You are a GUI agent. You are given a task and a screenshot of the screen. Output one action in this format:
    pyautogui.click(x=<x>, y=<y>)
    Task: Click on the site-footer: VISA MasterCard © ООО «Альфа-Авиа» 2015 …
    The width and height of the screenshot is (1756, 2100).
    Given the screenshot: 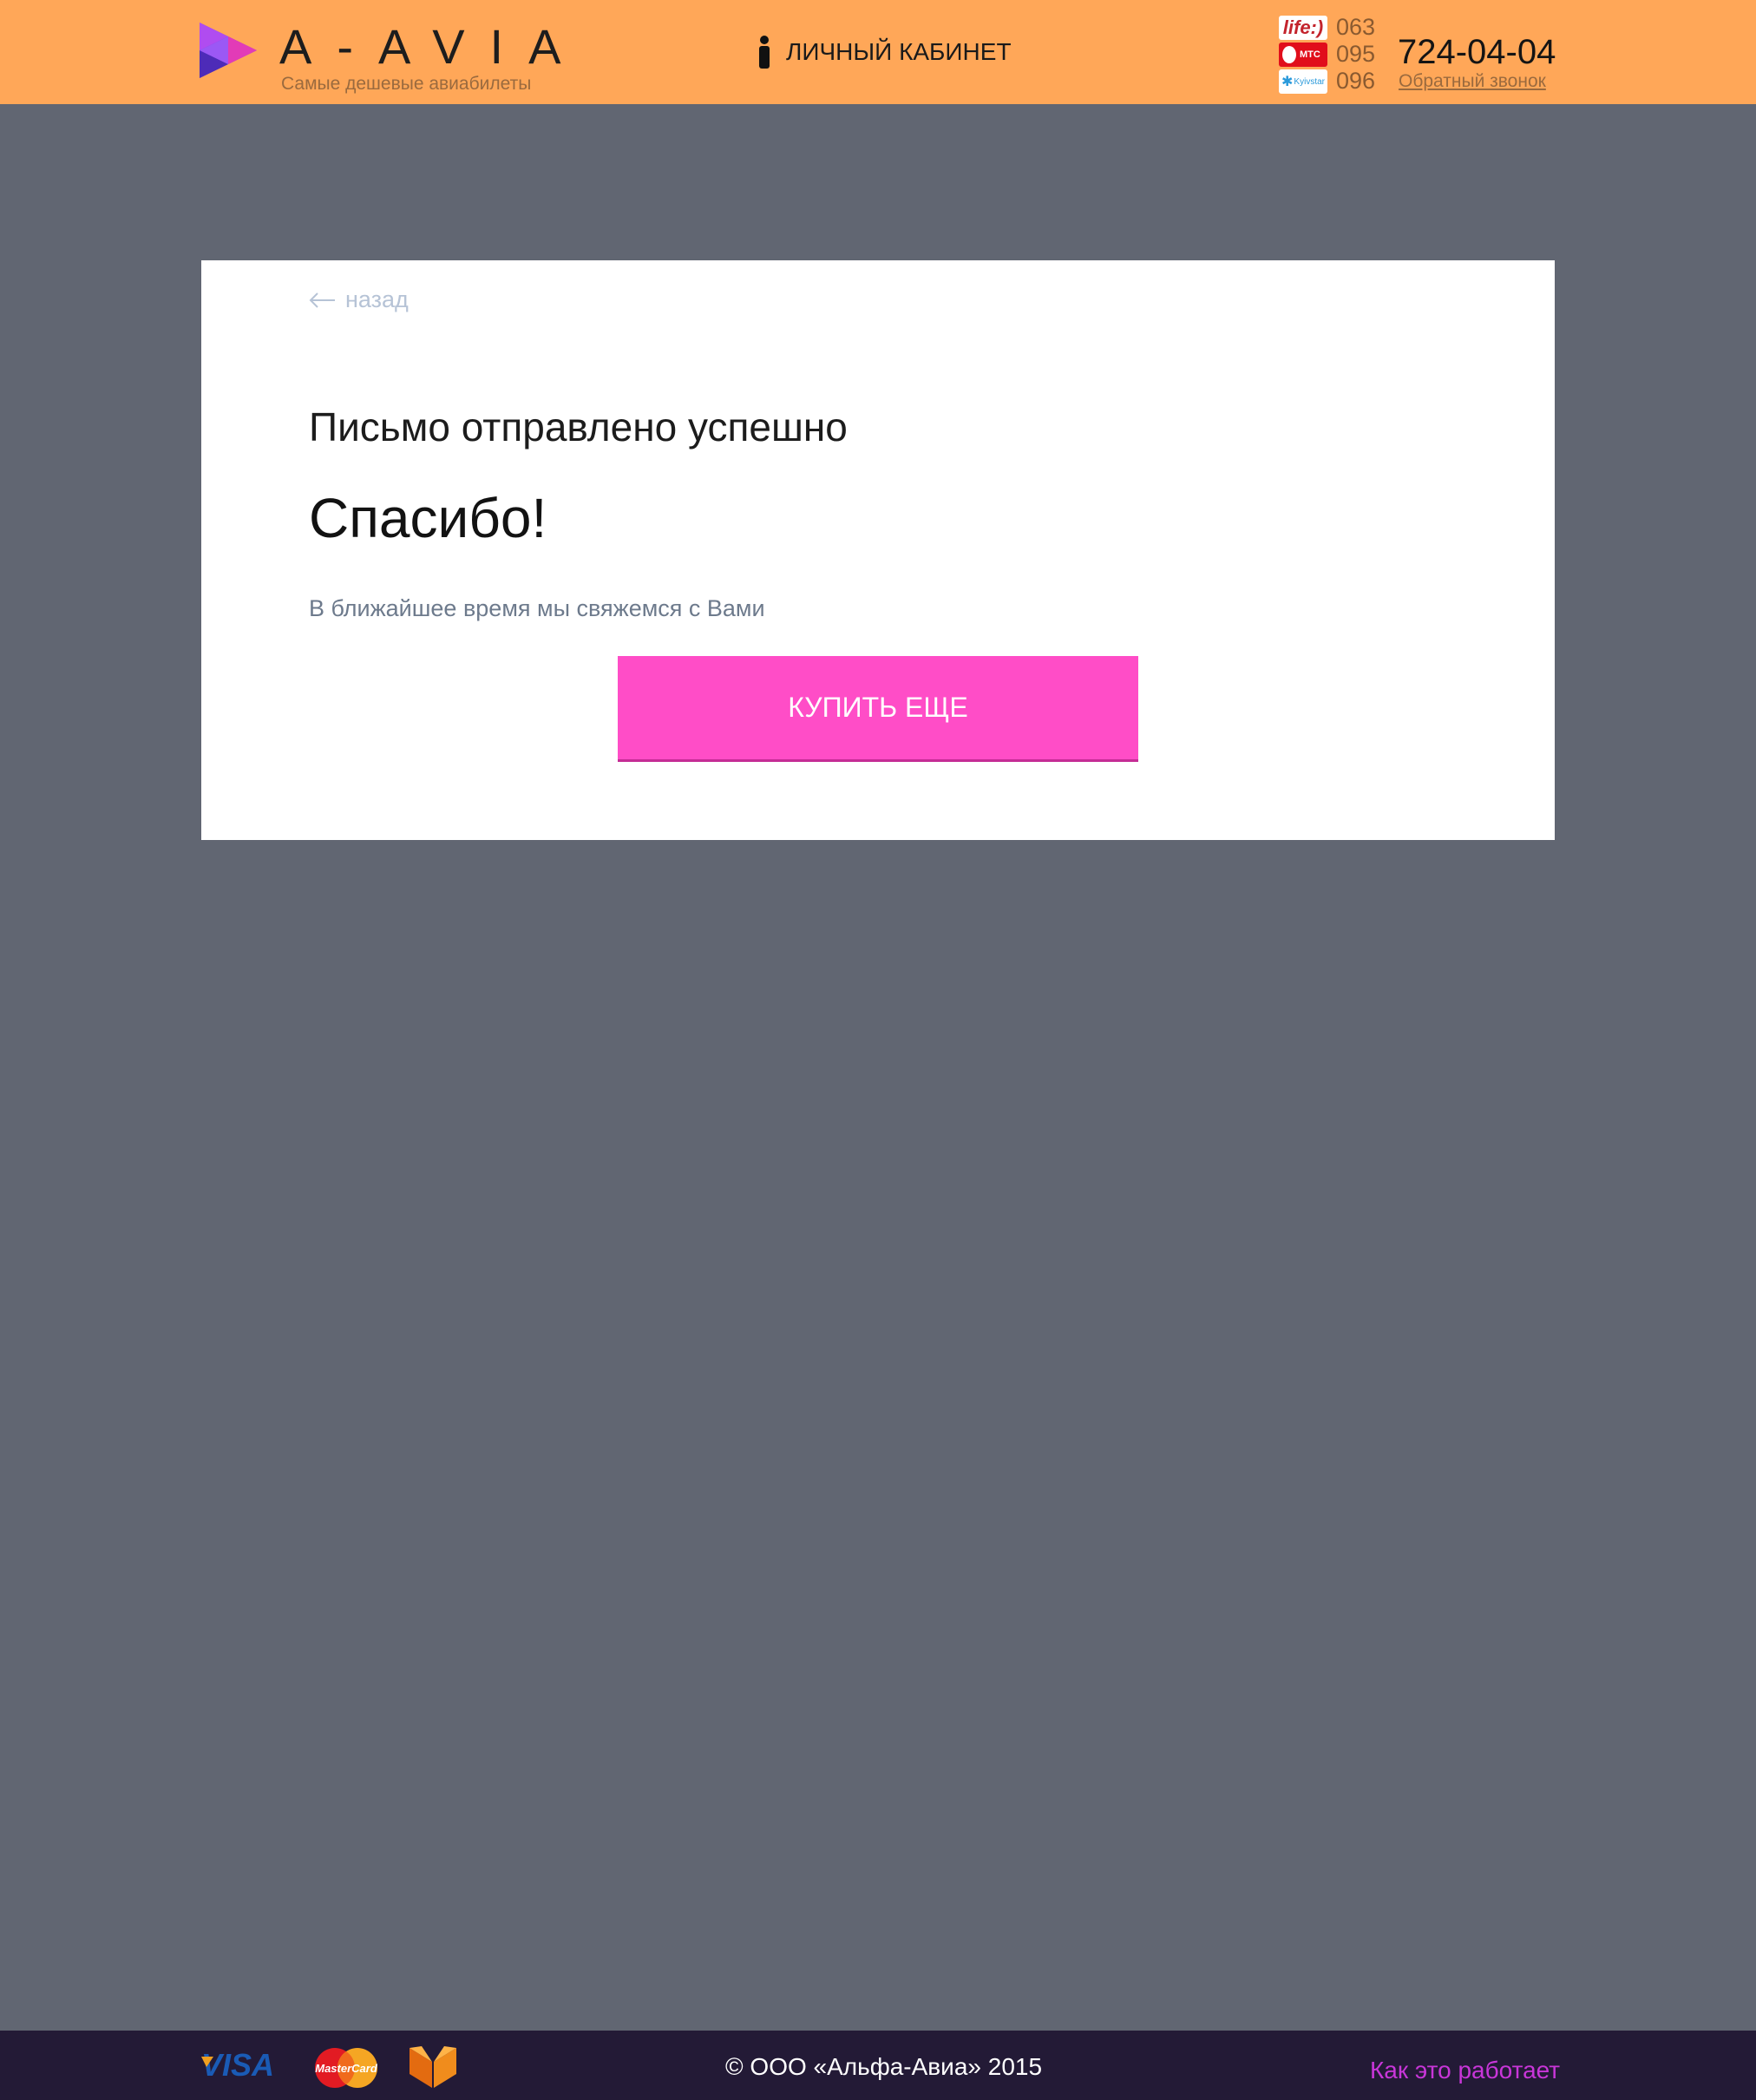 What is the action you would take?
    pyautogui.click(x=878, y=2065)
    